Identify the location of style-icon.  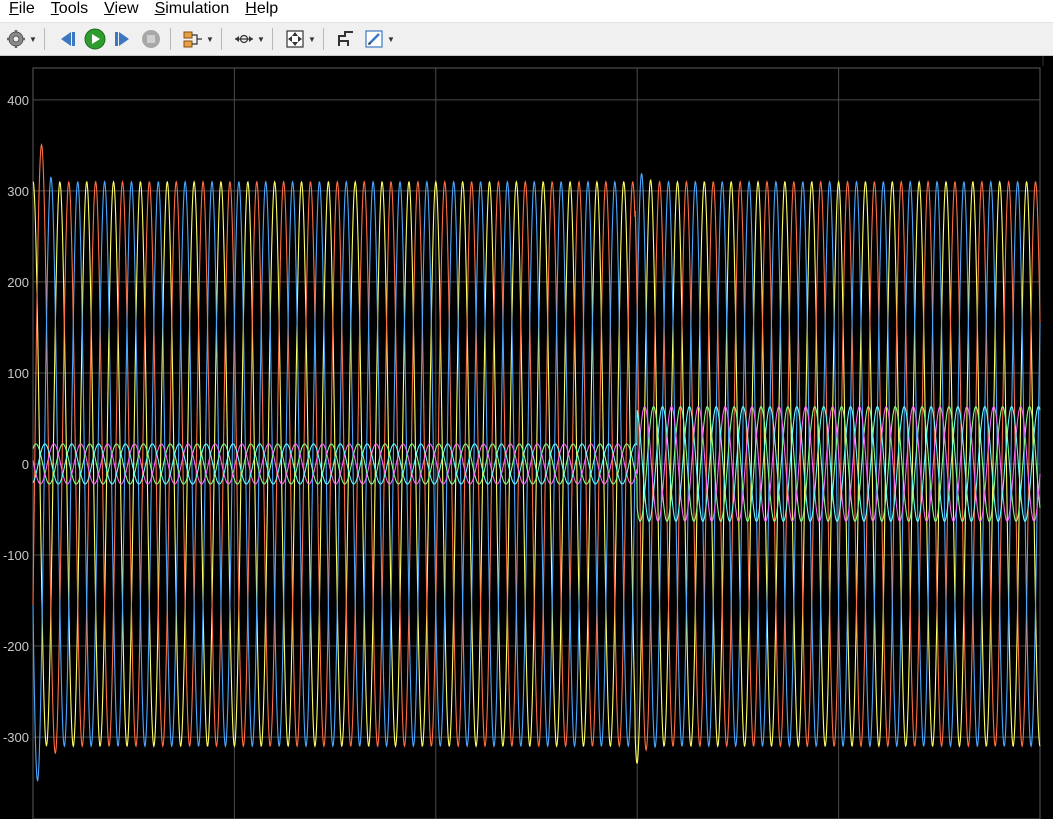
(374, 39).